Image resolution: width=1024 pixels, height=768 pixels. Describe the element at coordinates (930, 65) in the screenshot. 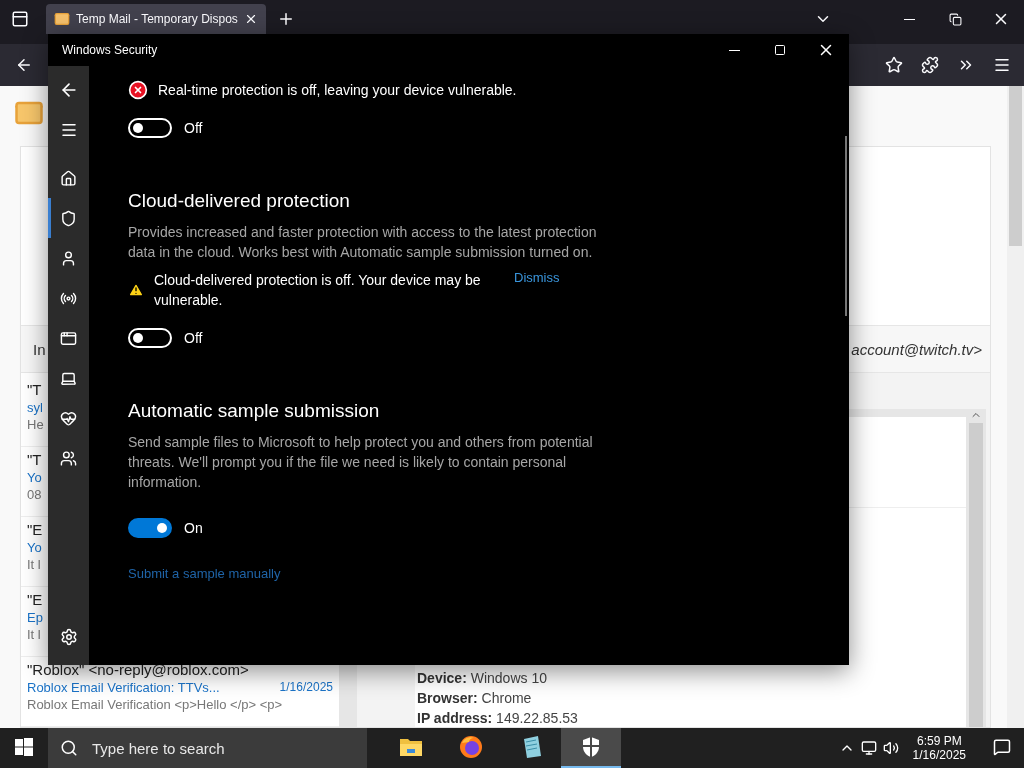

I see `puzzle-icon` at that location.